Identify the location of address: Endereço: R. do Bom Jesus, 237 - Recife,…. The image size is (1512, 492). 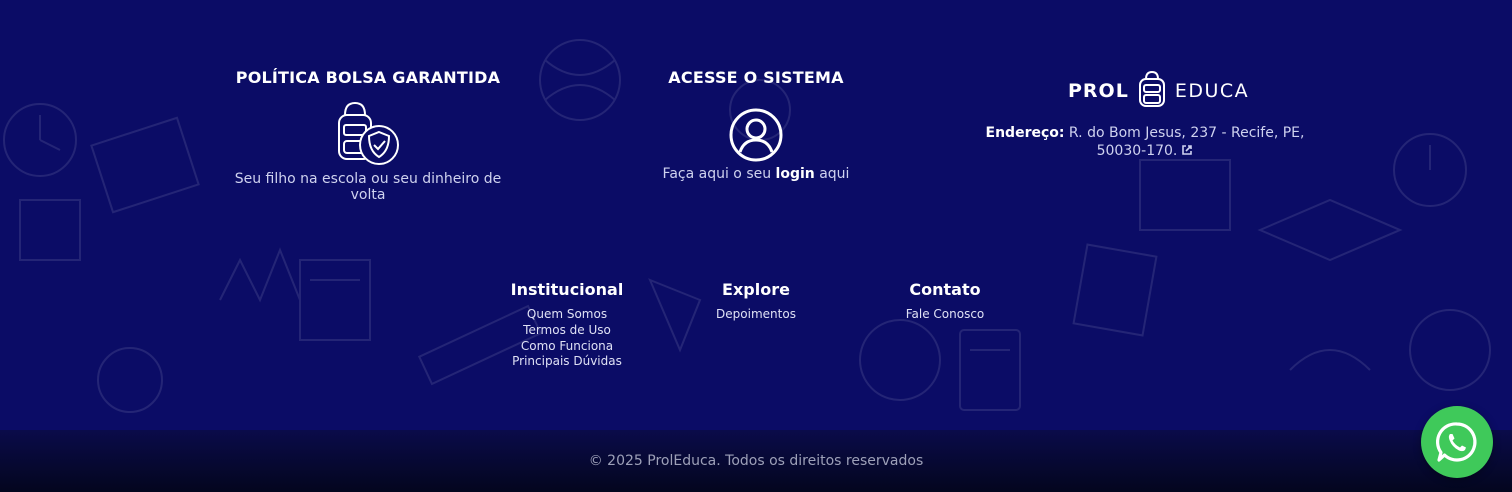
(1145, 142).